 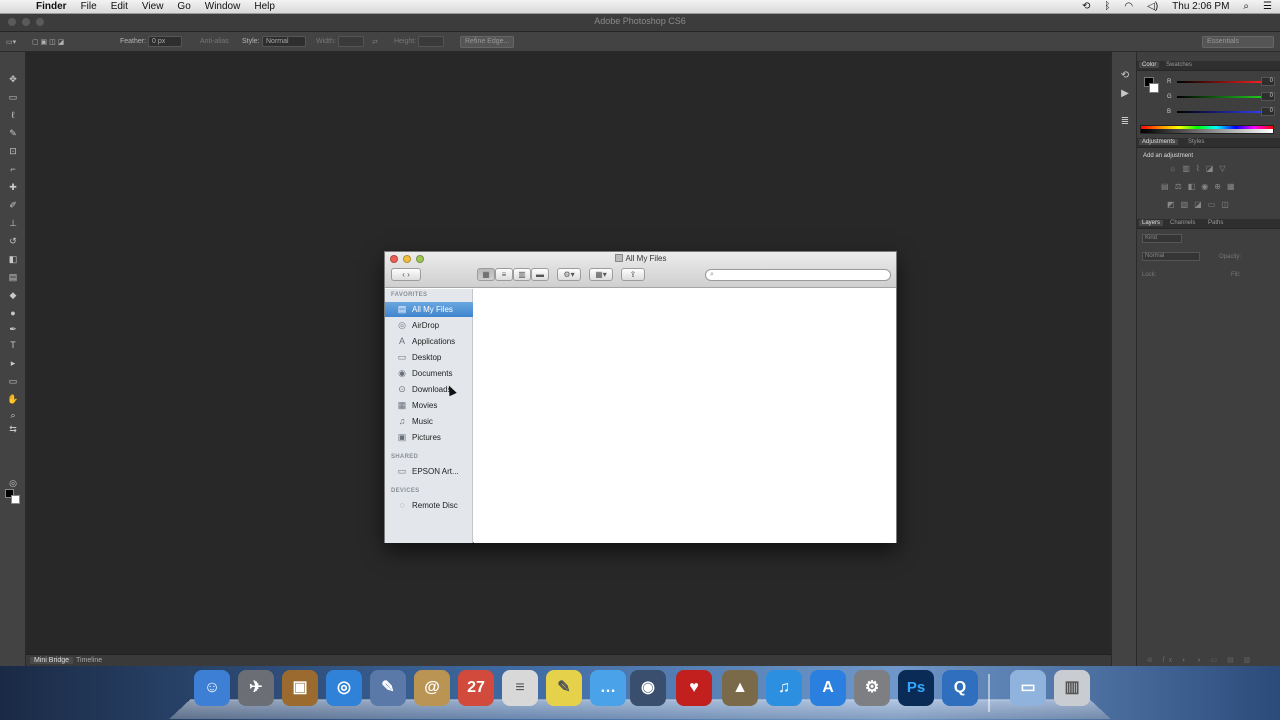 What do you see at coordinates (648, 688) in the screenshot?
I see `dock-app-facetime-icon: ◉` at bounding box center [648, 688].